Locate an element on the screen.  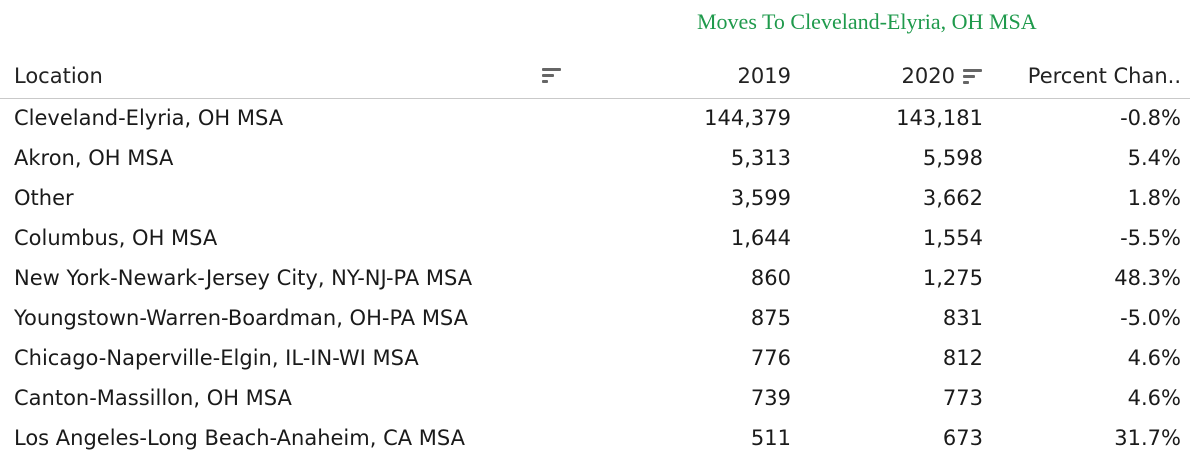
cell-location: Canton-Massillon, OH MSA is located at coordinates (153, 398).